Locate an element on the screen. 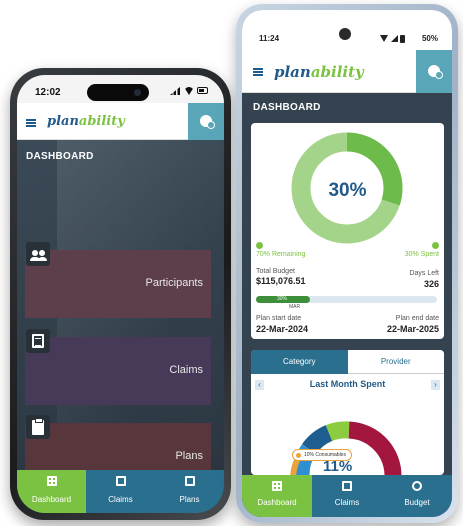 This screenshot has width=463, height=526. total-budget-label: Total Budget is located at coordinates (275, 271).